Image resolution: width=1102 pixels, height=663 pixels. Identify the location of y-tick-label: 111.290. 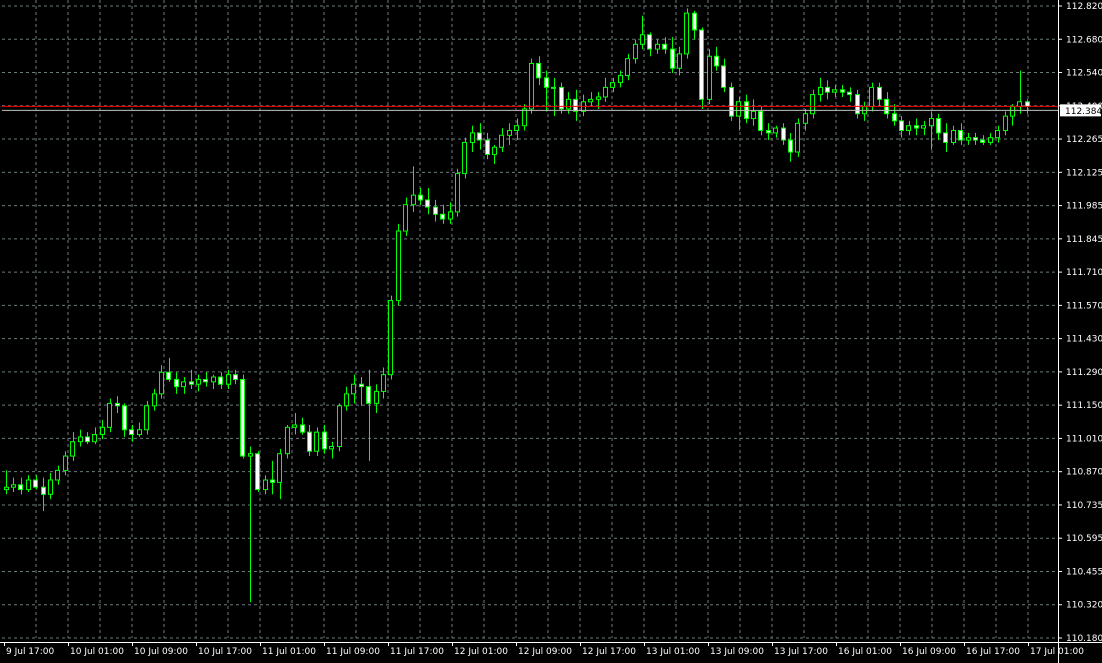
(1084, 373).